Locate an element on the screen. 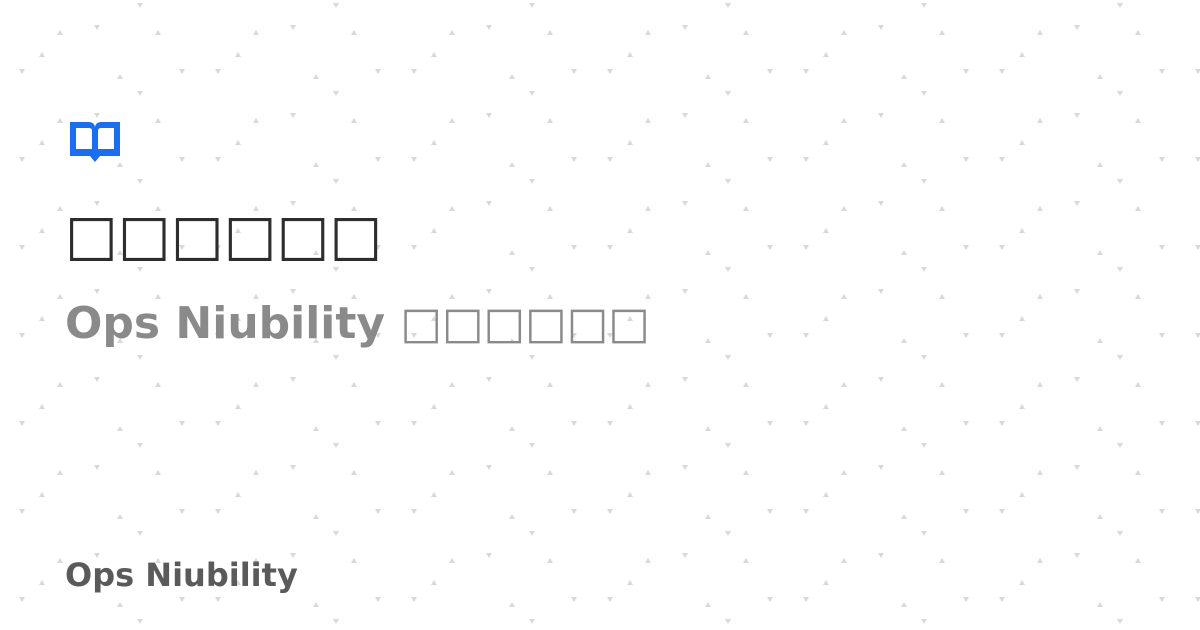  site-name: Ops Niubility is located at coordinates (181, 575).